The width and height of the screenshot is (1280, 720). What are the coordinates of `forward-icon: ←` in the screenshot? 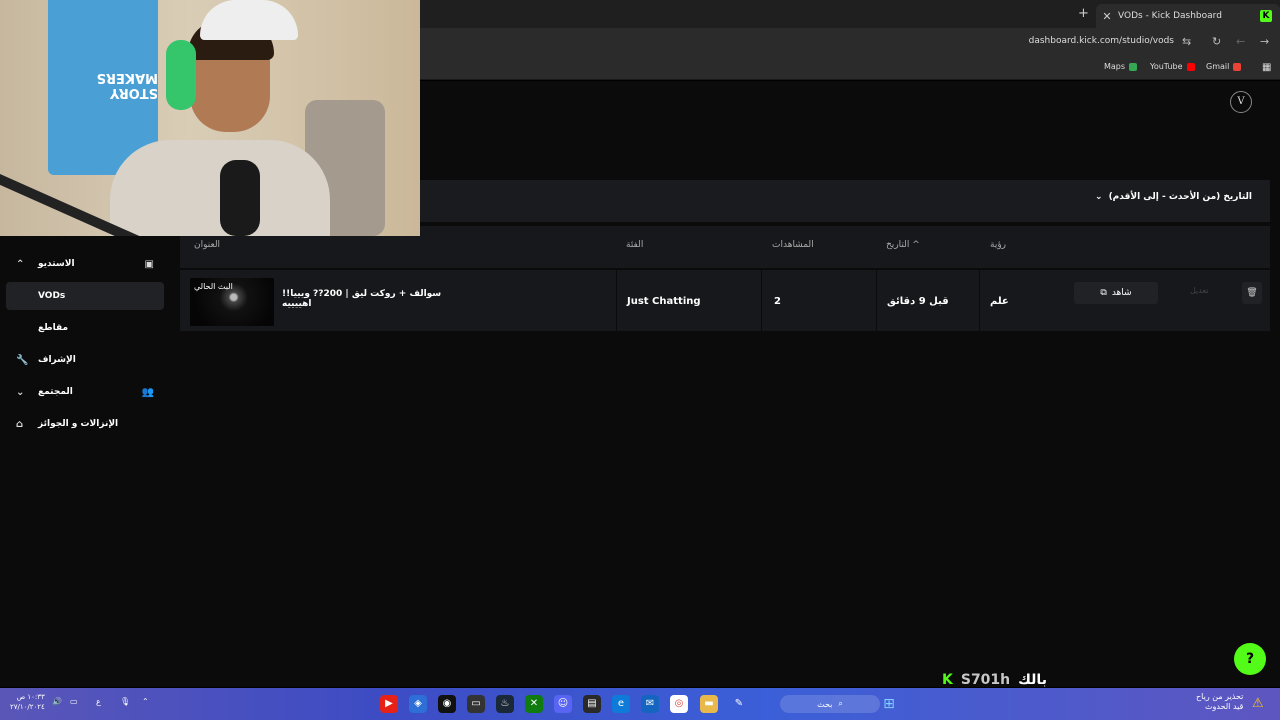 It's located at (1240, 41).